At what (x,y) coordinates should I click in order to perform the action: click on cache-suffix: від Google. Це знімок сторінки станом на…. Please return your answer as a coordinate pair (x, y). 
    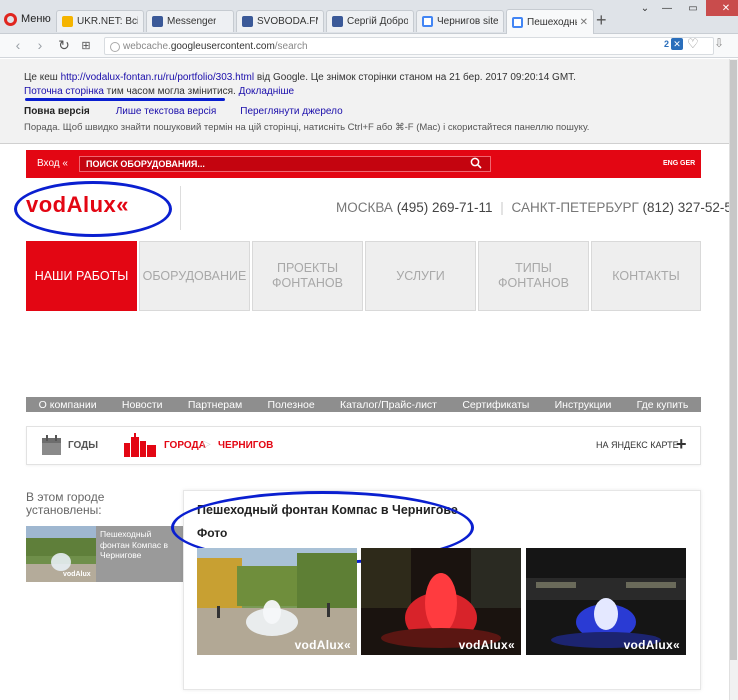
    Looking at the image, I should click on (415, 77).